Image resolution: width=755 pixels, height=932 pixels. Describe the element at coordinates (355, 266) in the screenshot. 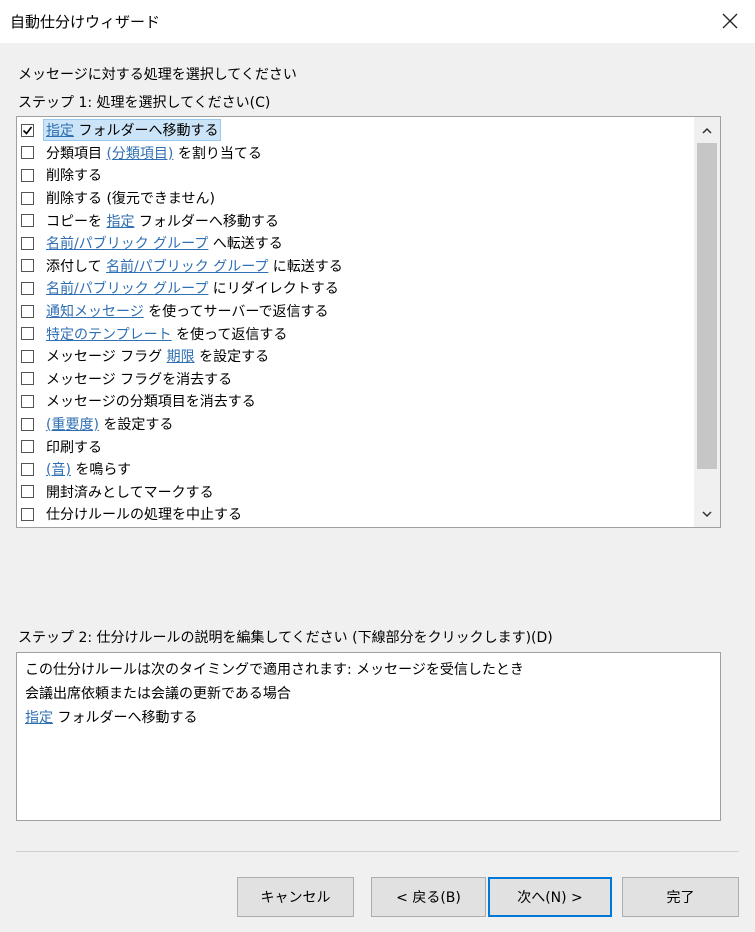

I see `action-item: 添付して 名前/パブリック グループ に転送する` at that location.